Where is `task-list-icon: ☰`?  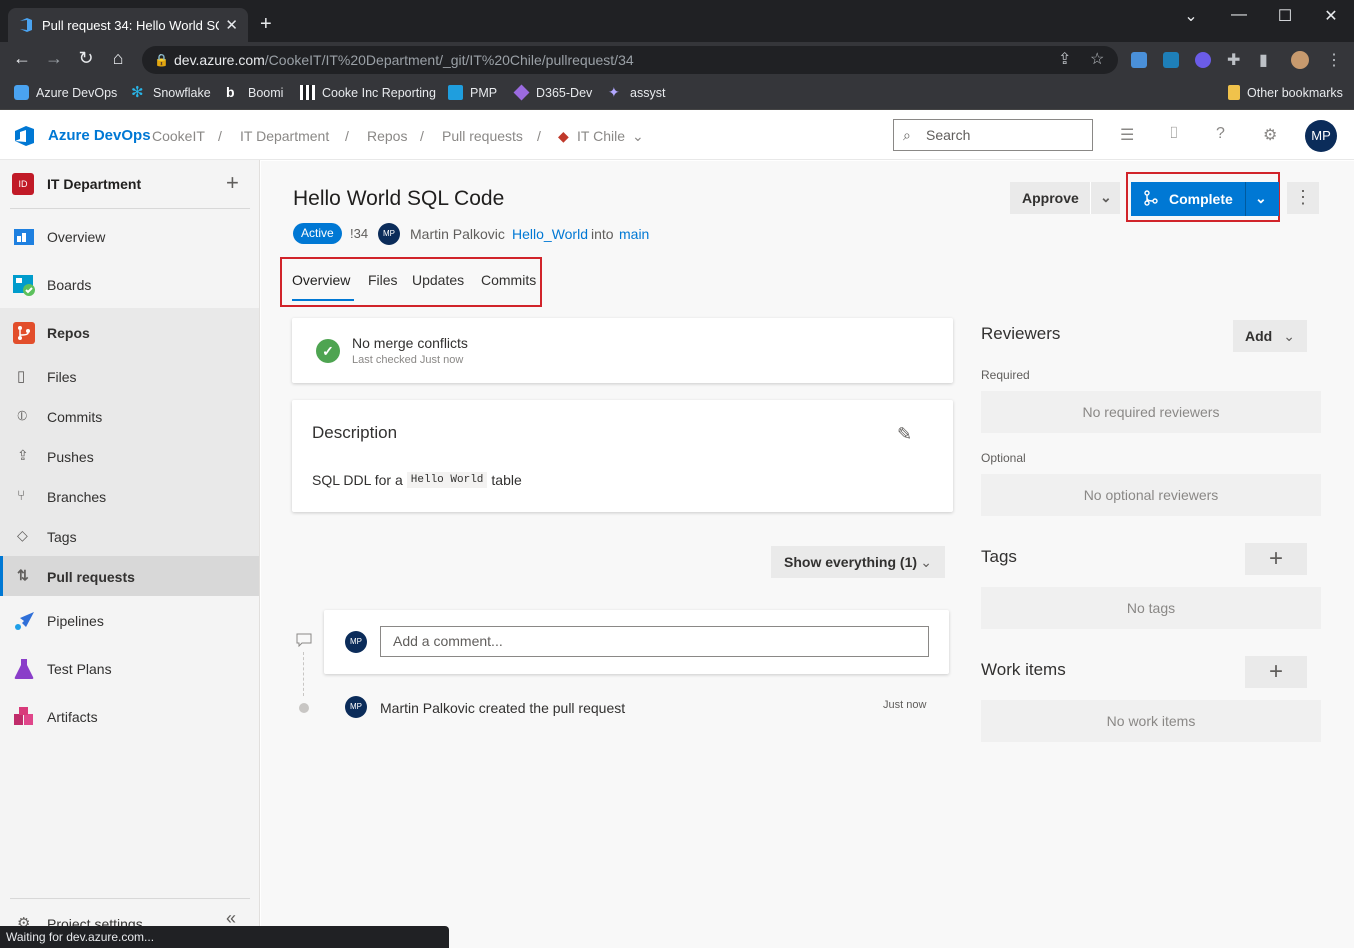 task-list-icon: ☰ is located at coordinates (1127, 135).